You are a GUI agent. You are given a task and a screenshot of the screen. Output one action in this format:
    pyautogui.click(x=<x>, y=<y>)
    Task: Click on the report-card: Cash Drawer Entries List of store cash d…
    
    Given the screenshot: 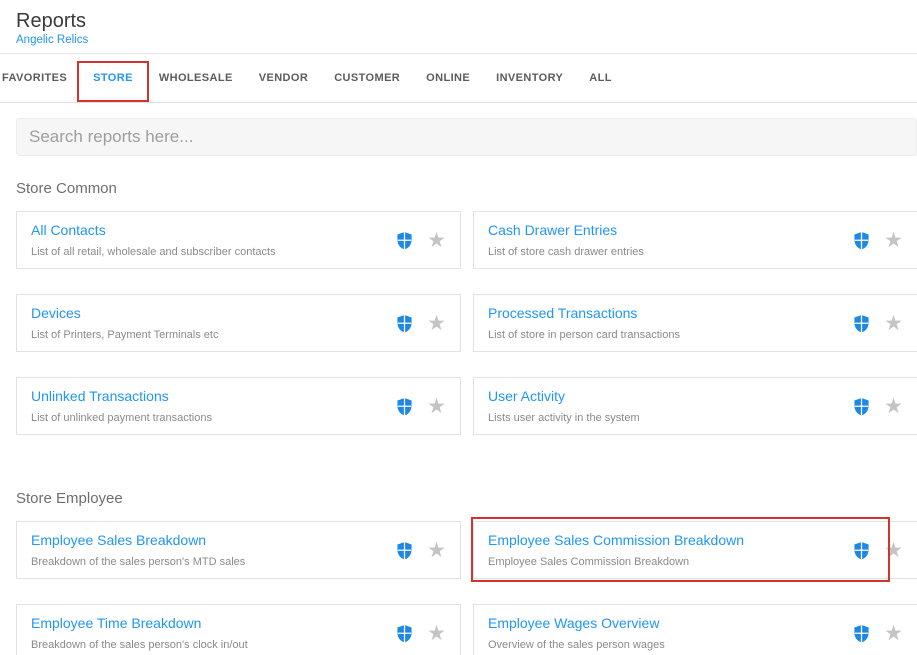 What is the action you would take?
    pyautogui.click(x=695, y=240)
    